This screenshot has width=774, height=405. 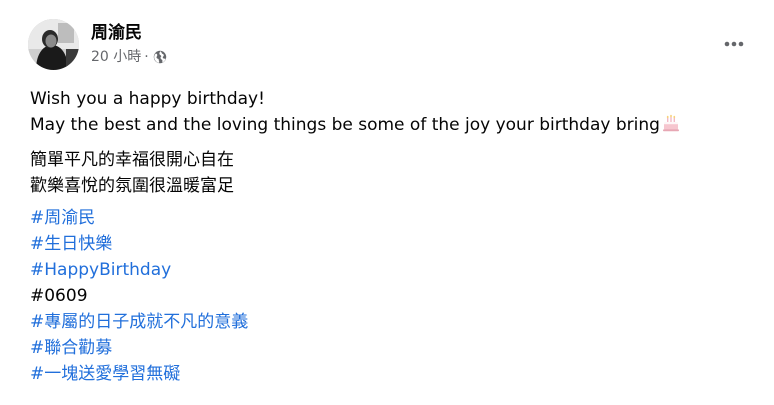 I want to click on hashtag-link: #一塊送愛學習無礙, so click(x=392, y=374).